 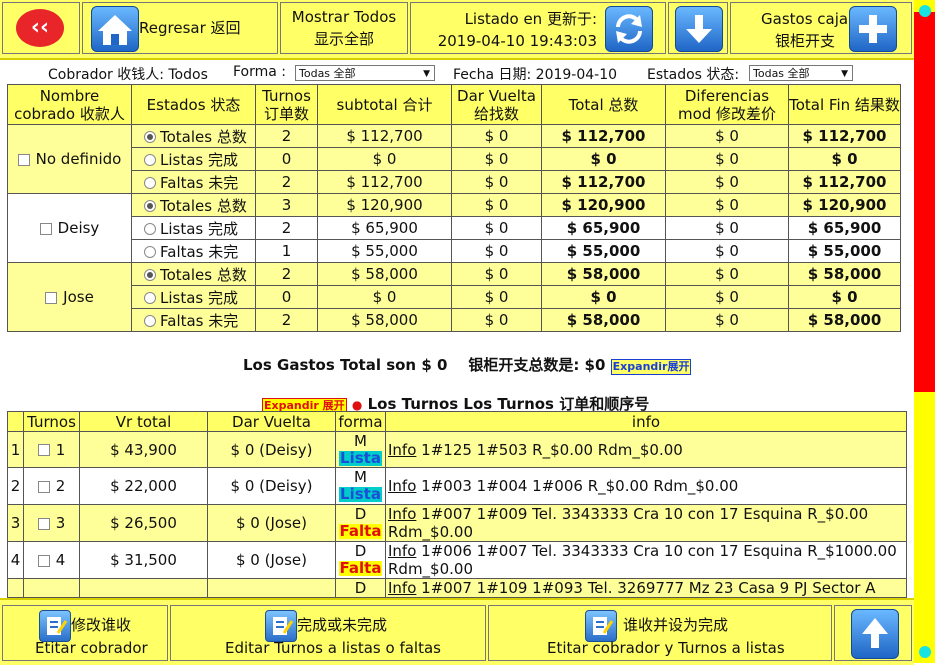 I want to click on scrollbar-thumb, so click(x=924, y=202).